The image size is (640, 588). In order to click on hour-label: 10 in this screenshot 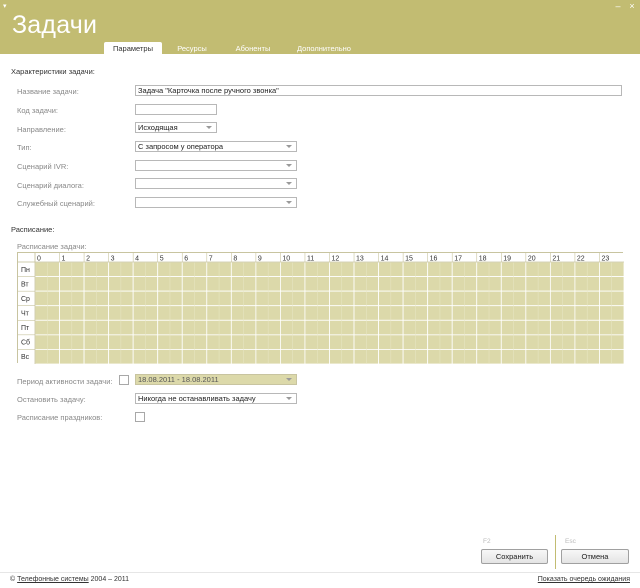, I will do `click(286, 259)`.